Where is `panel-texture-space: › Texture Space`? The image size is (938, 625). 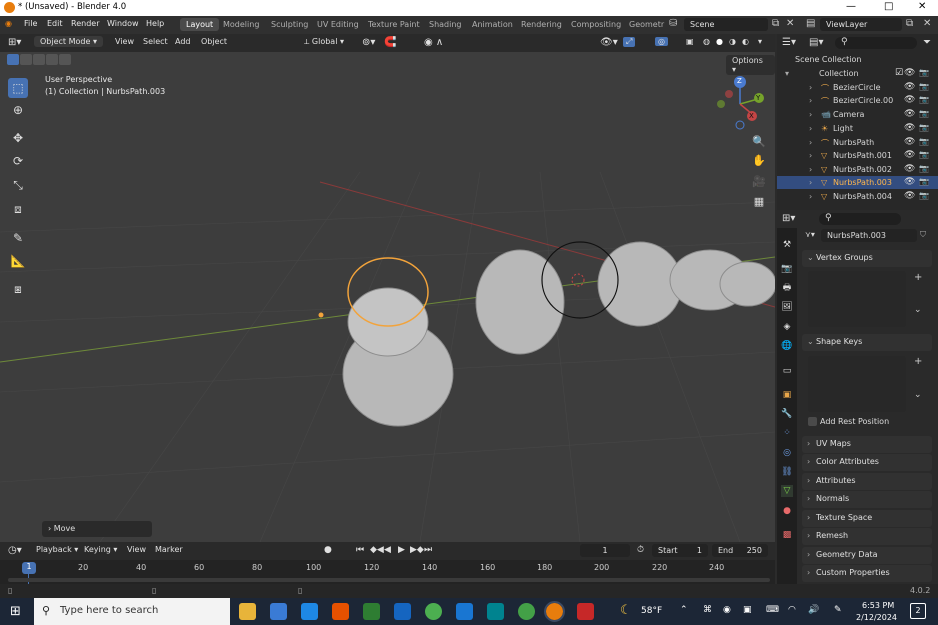
panel-texture-space: › Texture Space is located at coordinates (867, 518).